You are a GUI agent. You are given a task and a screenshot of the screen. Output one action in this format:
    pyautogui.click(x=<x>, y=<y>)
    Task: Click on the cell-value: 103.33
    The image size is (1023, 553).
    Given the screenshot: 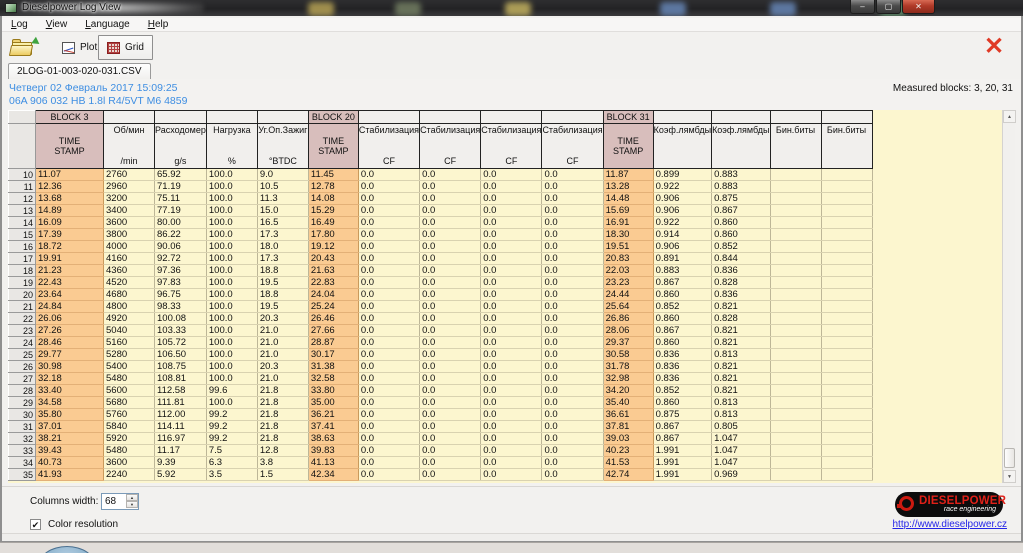 What is the action you would take?
    pyautogui.click(x=180, y=330)
    